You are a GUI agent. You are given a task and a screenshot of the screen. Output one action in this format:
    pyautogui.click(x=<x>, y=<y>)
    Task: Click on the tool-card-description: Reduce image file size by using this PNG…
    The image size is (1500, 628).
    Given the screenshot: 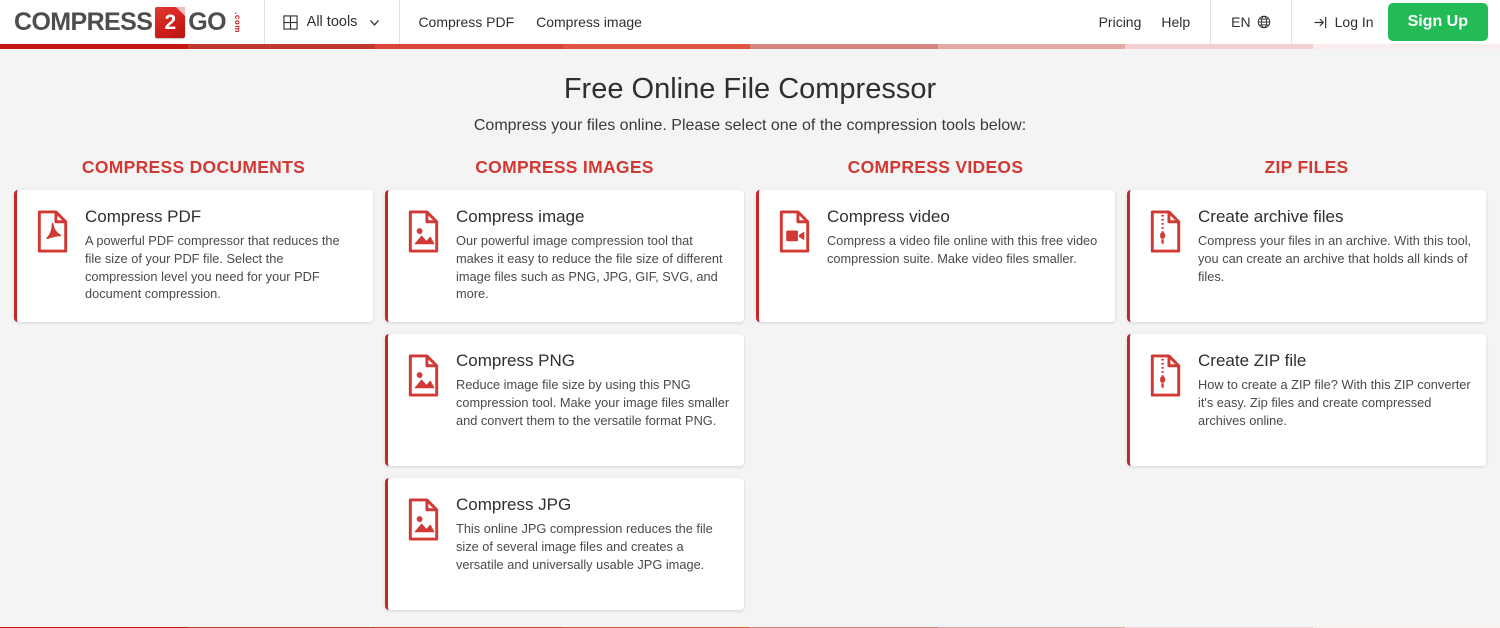 What is the action you would take?
    pyautogui.click(x=593, y=402)
    